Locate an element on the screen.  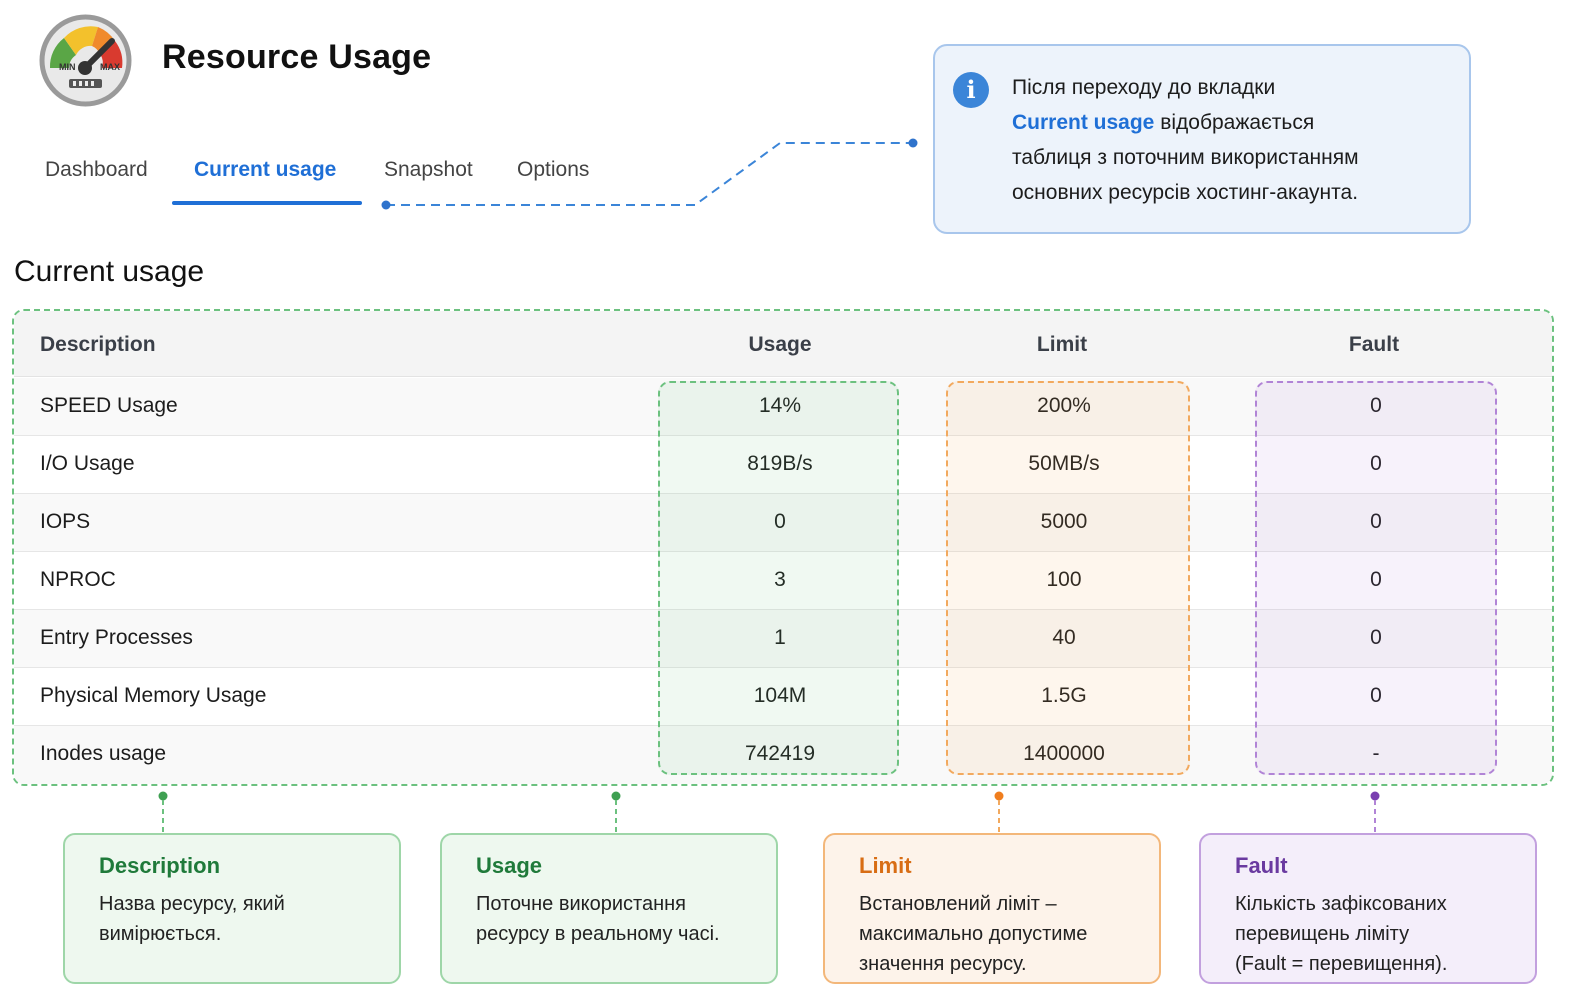
cell-usage: 0 is located at coordinates (780, 521).